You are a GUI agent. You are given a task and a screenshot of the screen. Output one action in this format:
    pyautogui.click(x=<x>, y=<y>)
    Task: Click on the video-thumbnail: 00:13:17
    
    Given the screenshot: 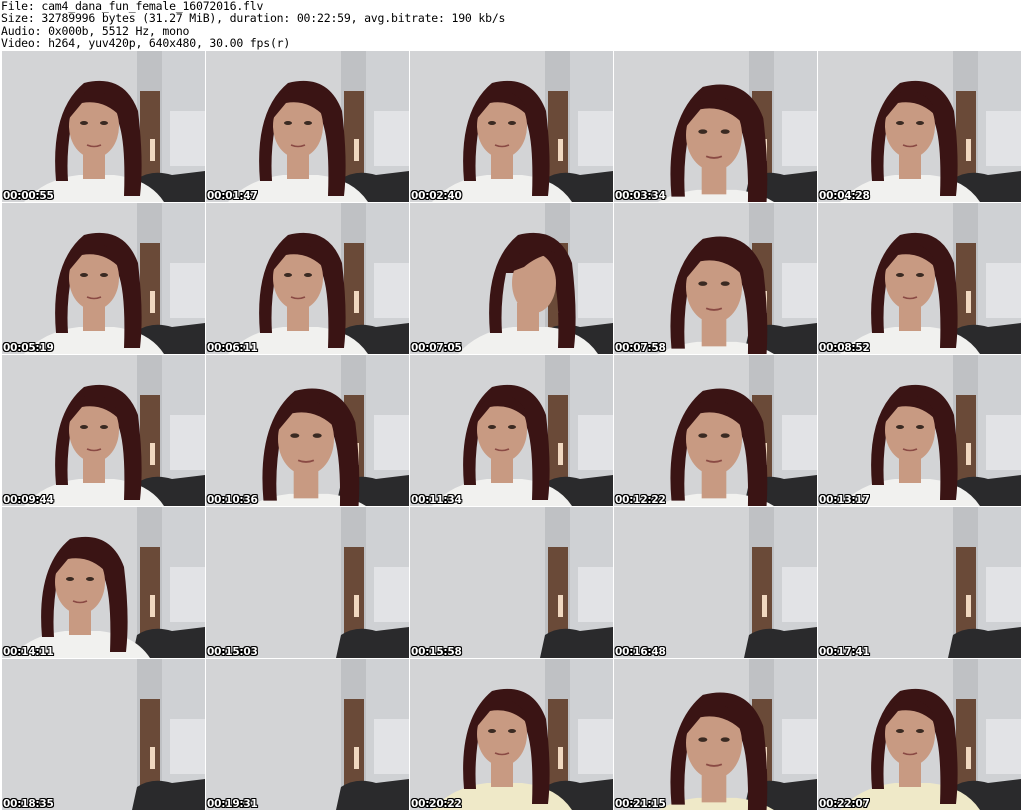 What is the action you would take?
    pyautogui.click(x=919, y=430)
    